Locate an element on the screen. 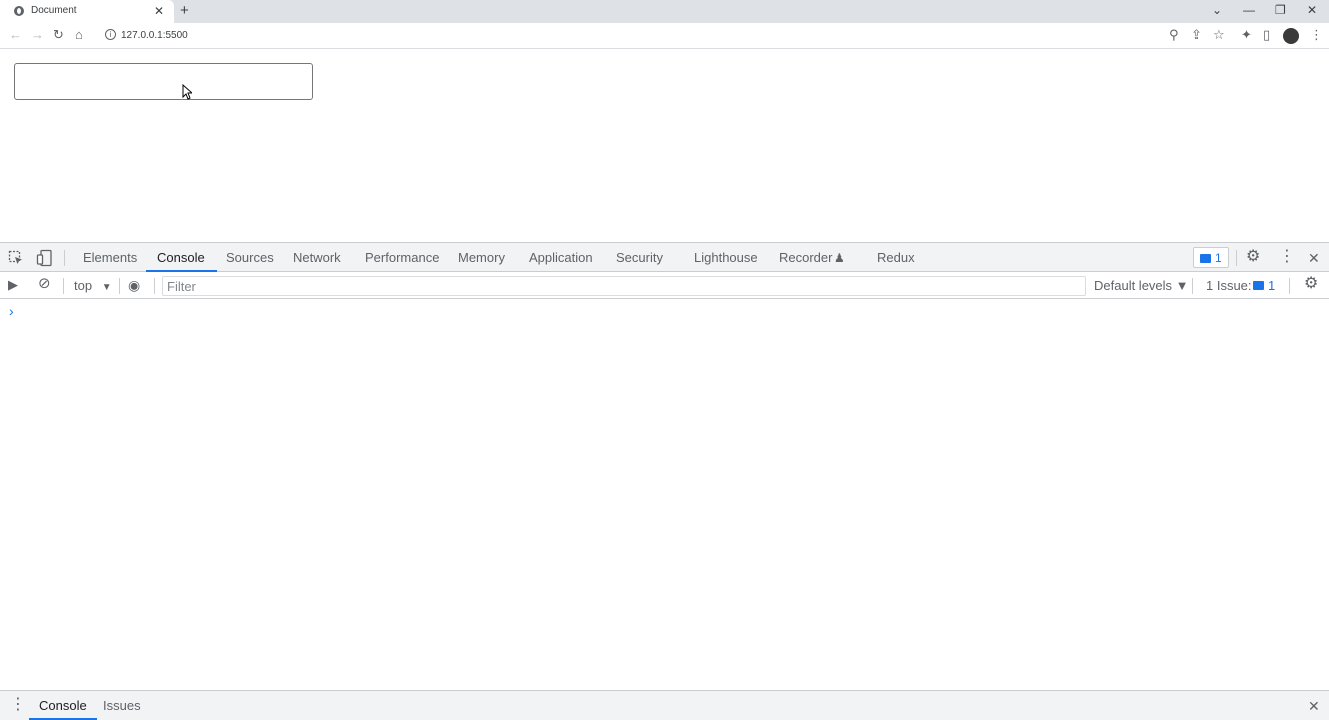 The height and width of the screenshot is (720, 1329). reload-button: ↻ is located at coordinates (58, 35).